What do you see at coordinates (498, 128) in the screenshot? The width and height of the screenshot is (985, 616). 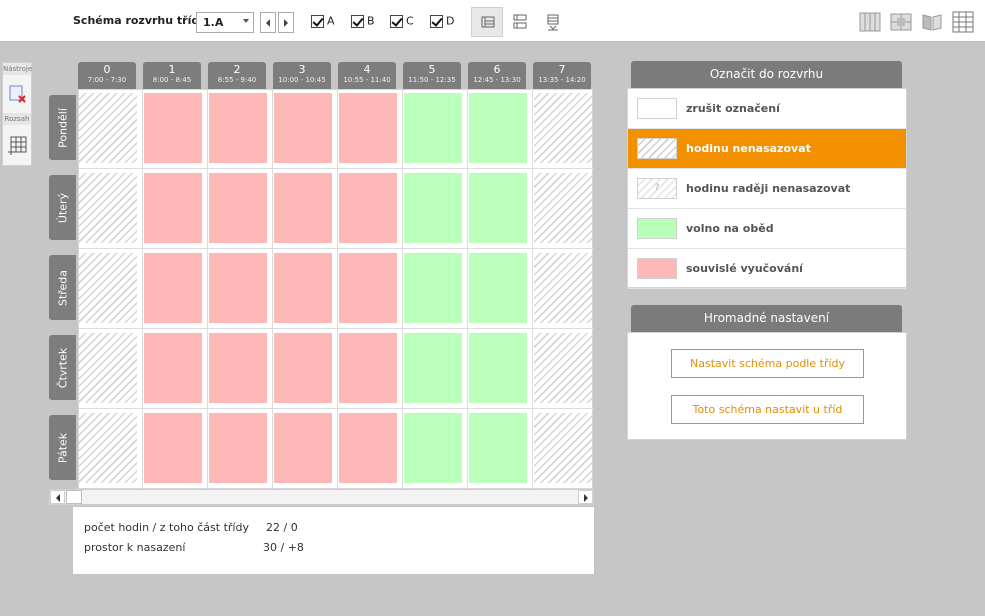 I see `schedule-cell-Pondělí-6` at bounding box center [498, 128].